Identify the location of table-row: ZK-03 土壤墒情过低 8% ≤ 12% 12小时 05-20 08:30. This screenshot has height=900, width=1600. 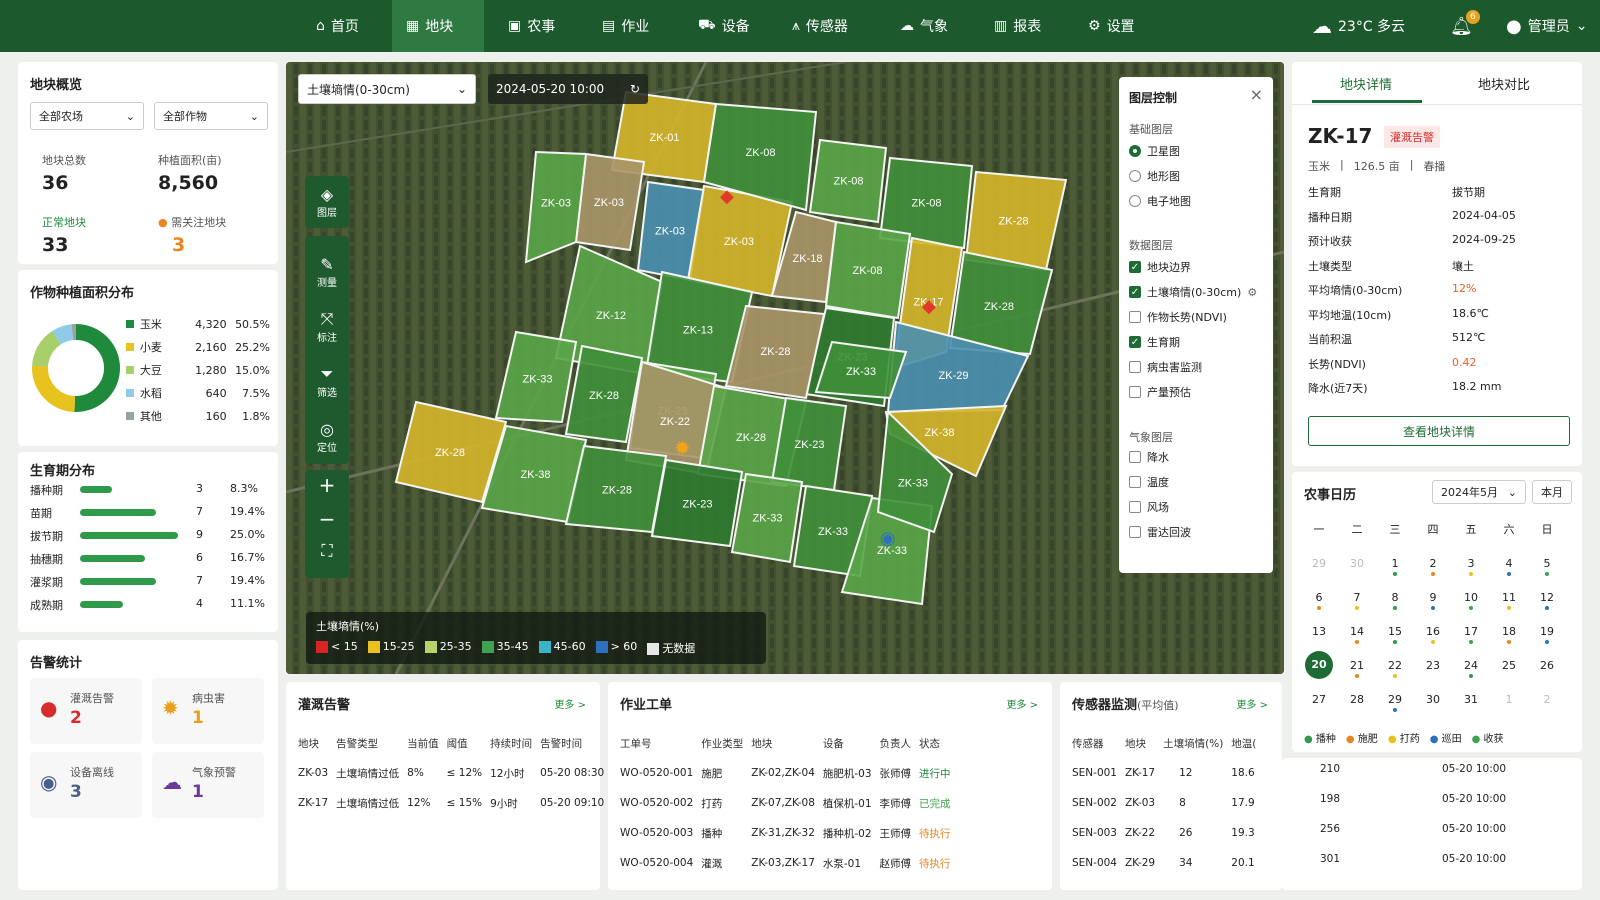
(451, 773).